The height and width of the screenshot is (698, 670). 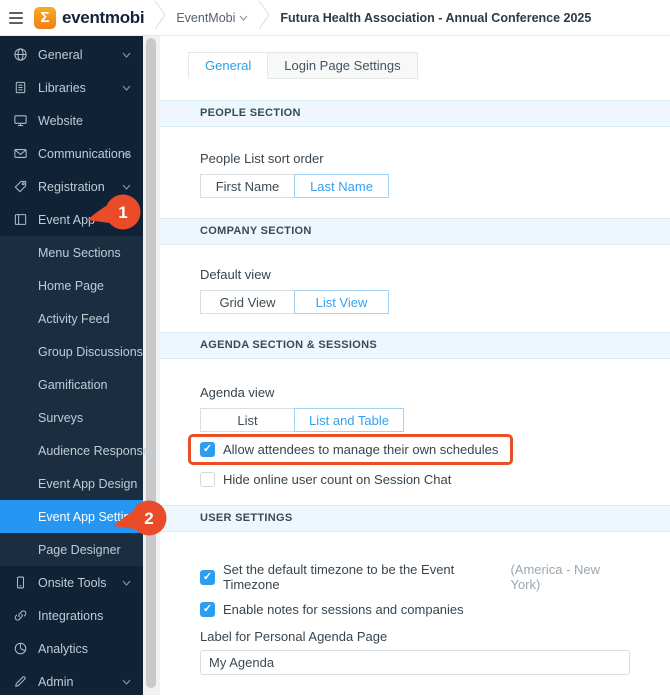 What do you see at coordinates (71, 318) in the screenshot?
I see `sidebar-item-activity-feed: Activity Feed` at bounding box center [71, 318].